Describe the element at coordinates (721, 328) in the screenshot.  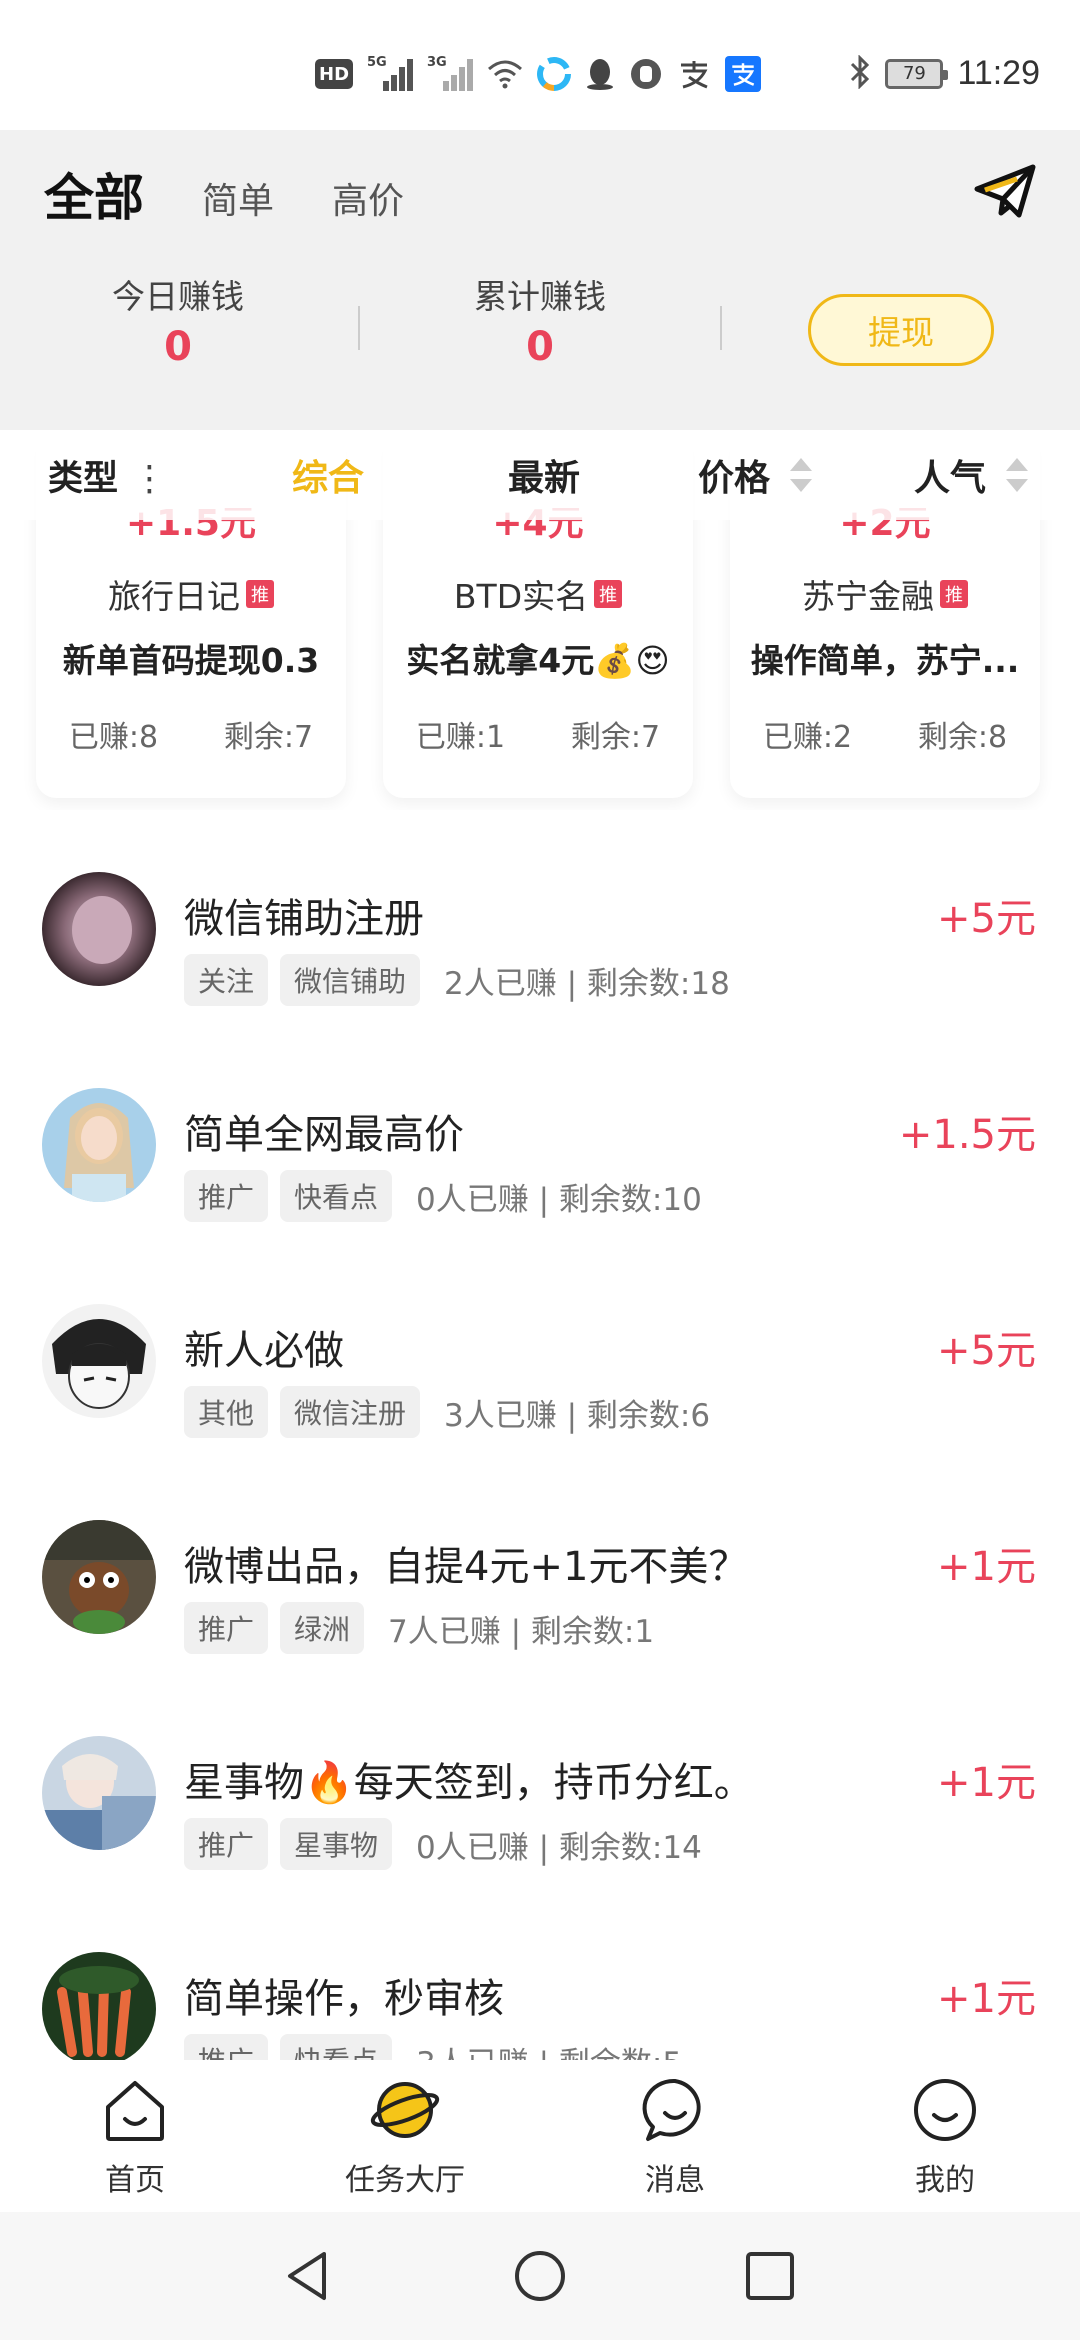
I see `divider` at that location.